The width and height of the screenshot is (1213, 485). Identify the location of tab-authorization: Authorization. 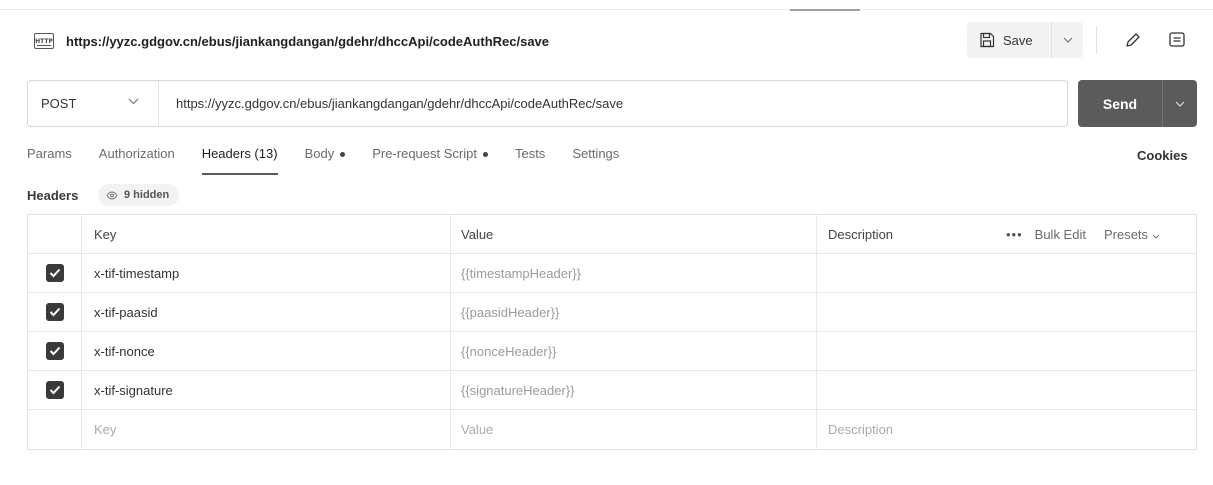
(137, 160).